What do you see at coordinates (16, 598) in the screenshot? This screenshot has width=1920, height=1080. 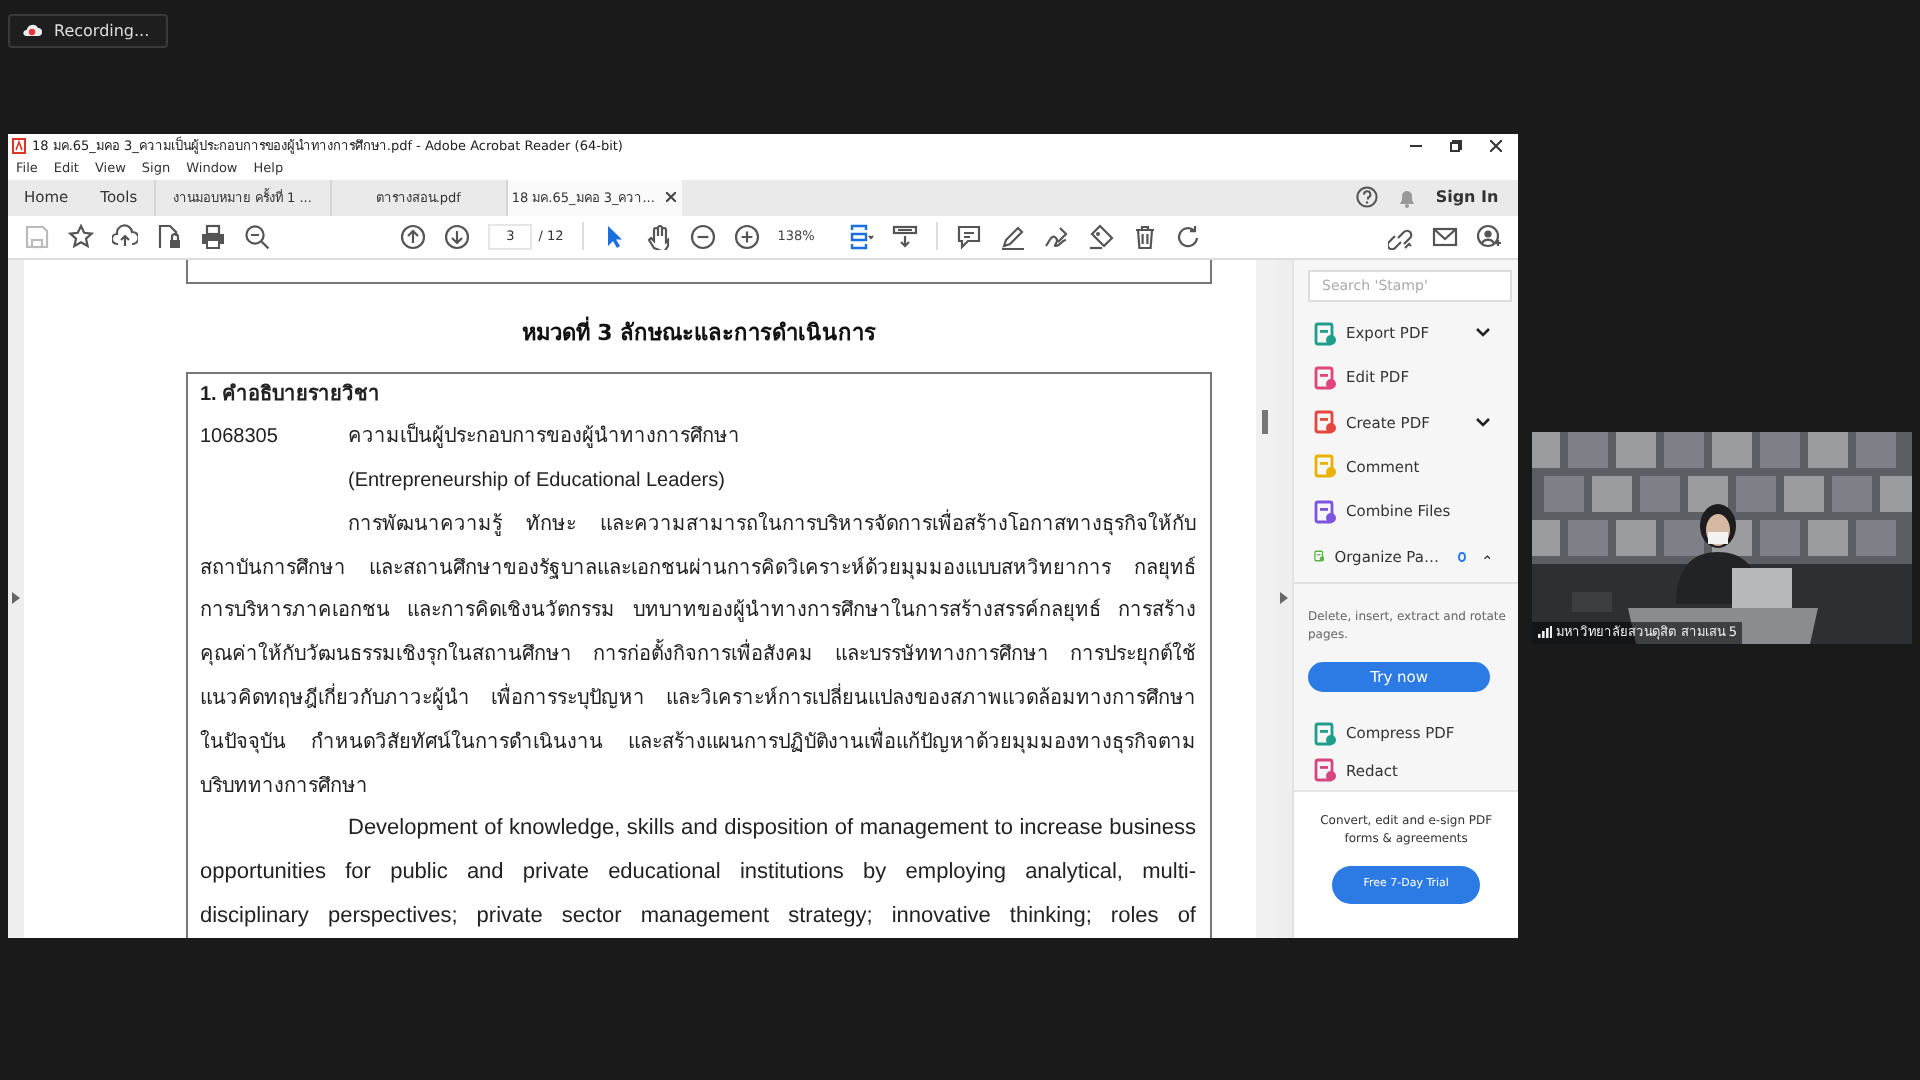 I see `expand-arrow-icon` at bounding box center [16, 598].